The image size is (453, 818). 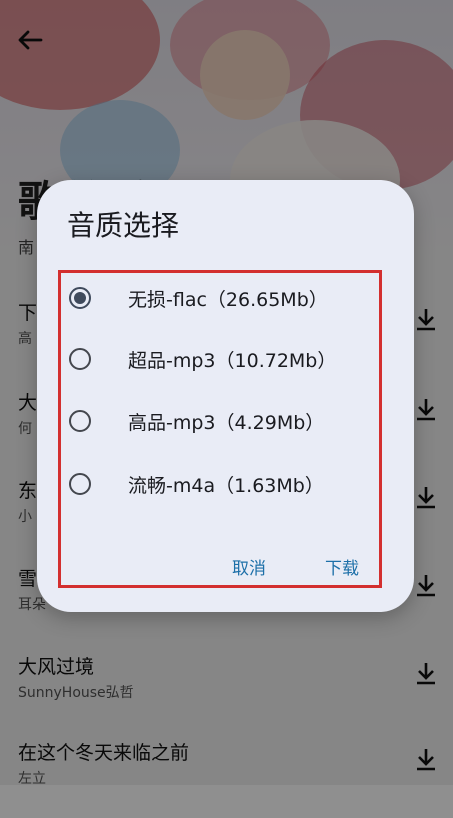 I want to click on download-button: 下载, so click(x=342, y=566).